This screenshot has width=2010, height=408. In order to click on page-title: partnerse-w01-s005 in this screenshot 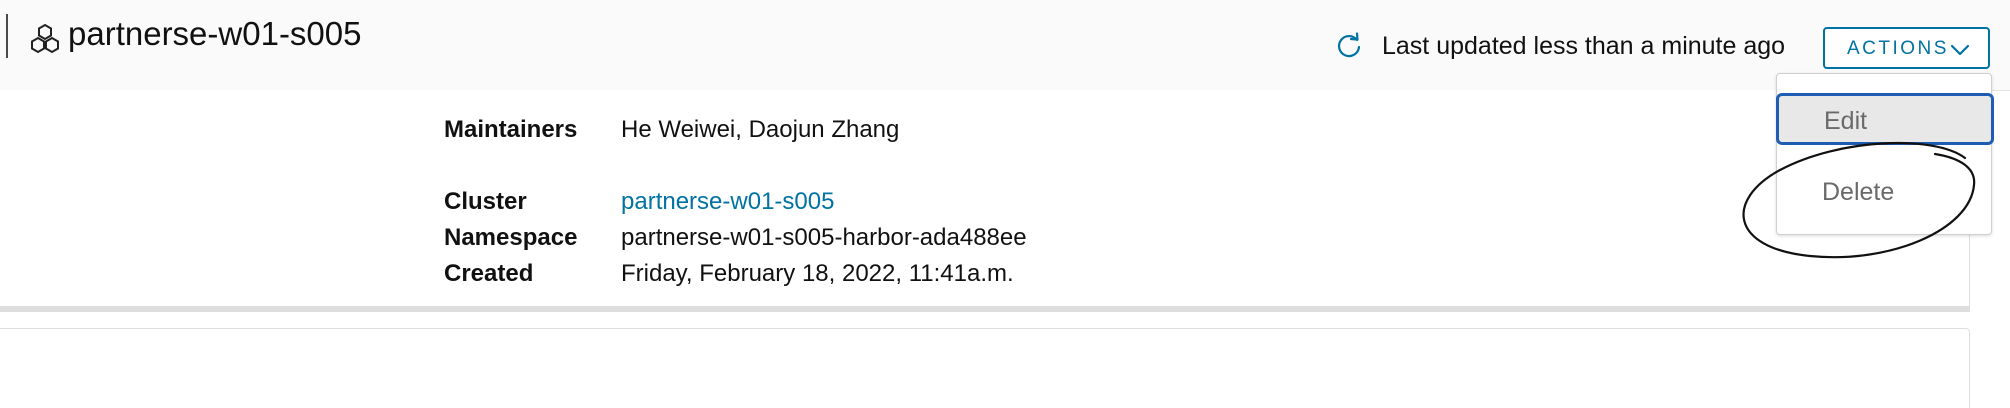, I will do `click(215, 33)`.